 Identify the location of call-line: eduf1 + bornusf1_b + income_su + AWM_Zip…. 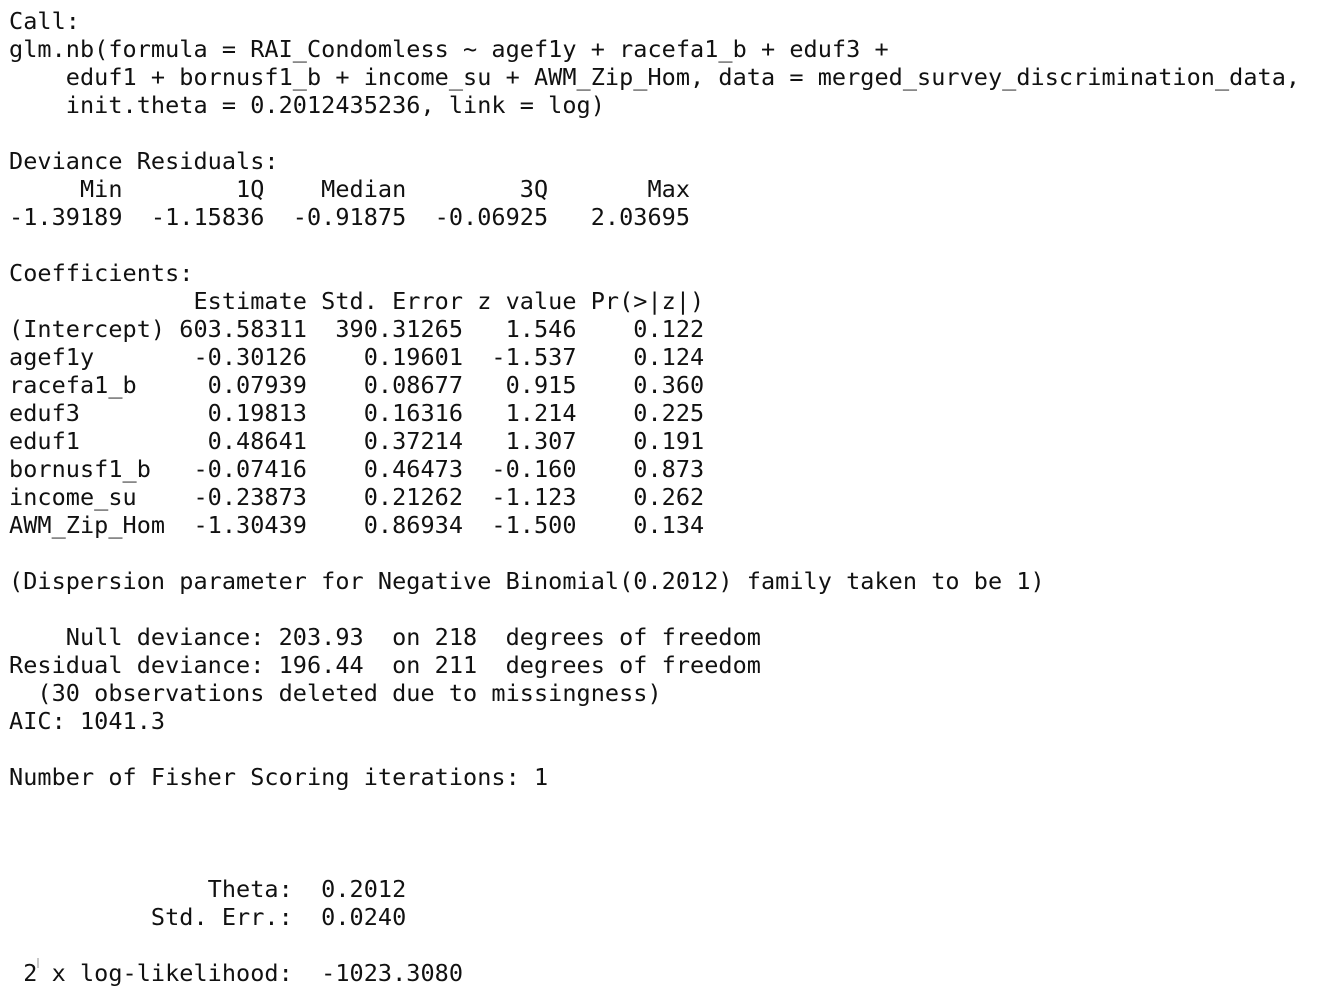
(662, 77).